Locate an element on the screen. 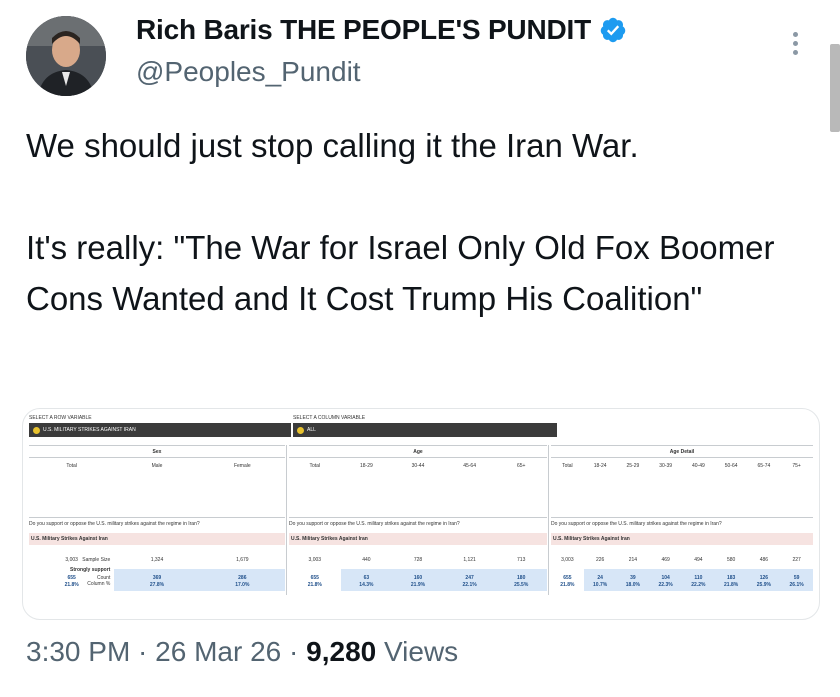 Image resolution: width=840 pixels, height=697 pixels. sample-size-cell: 494 is located at coordinates (698, 560).